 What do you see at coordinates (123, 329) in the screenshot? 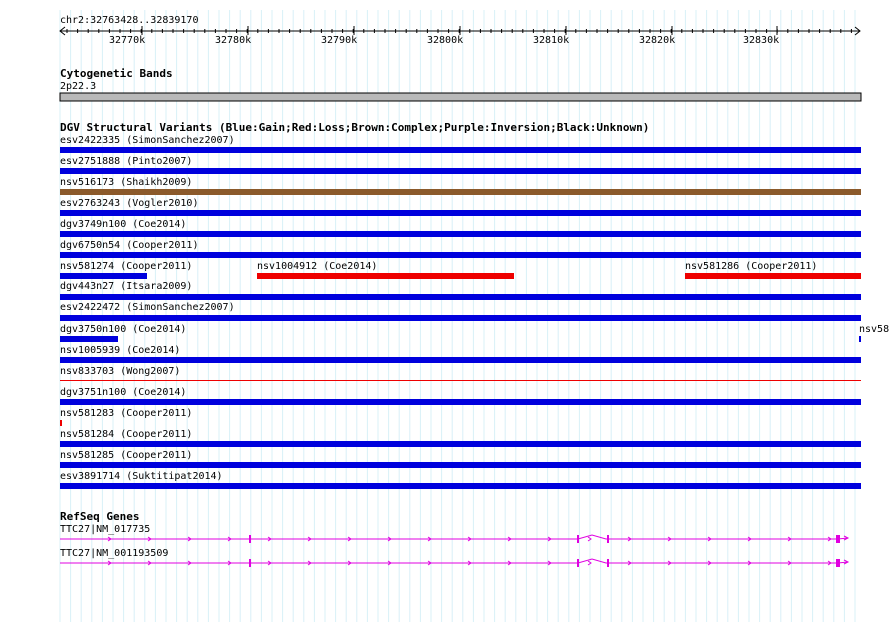
I see `dgv-variant-label: dgv3750n100 (Coe2014)` at bounding box center [123, 329].